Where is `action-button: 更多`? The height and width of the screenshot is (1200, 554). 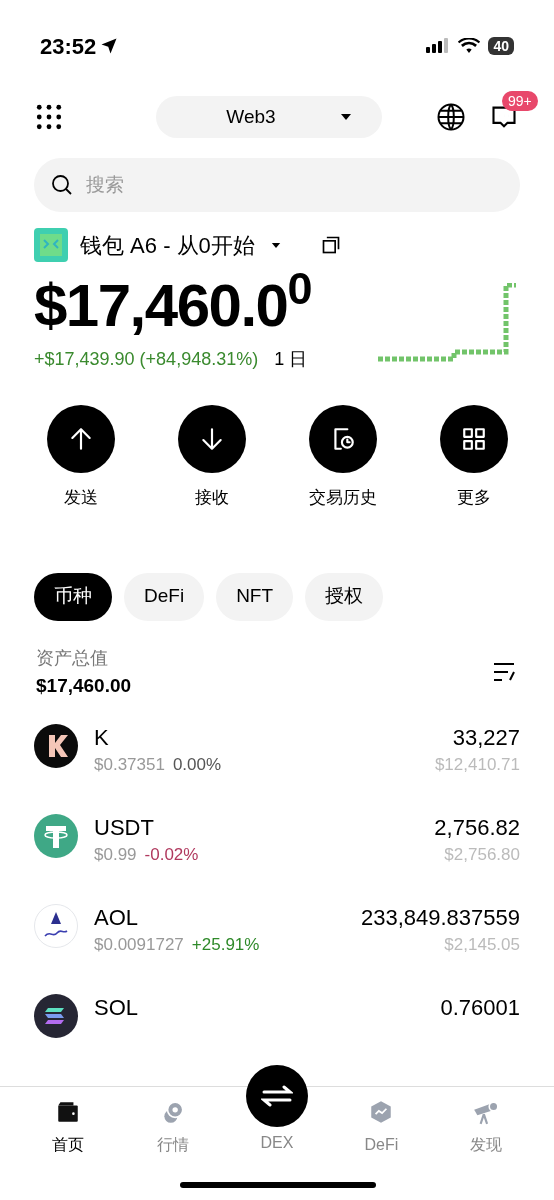 action-button: 更多 is located at coordinates (473, 458).